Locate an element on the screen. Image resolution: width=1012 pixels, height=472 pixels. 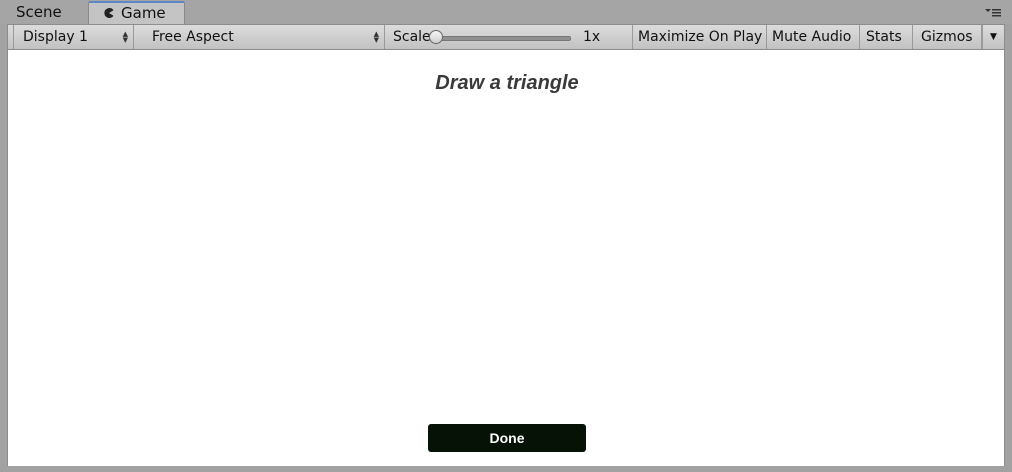
maximize-on-play-label: Maximize On Play is located at coordinates (700, 37).